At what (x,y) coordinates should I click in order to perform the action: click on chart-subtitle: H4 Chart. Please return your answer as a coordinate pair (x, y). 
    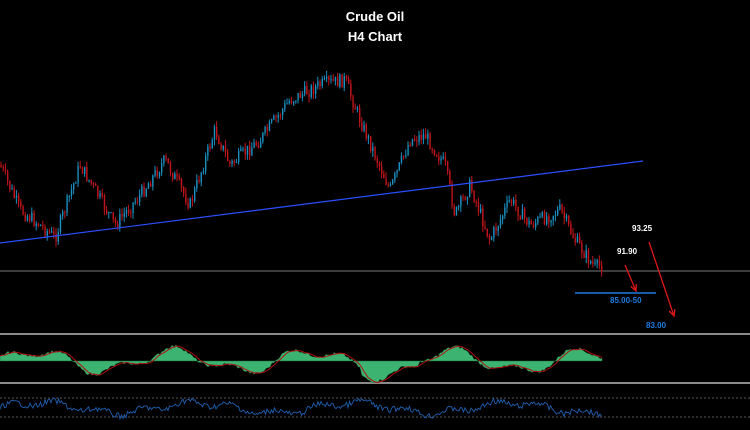
    Looking at the image, I should click on (375, 36).